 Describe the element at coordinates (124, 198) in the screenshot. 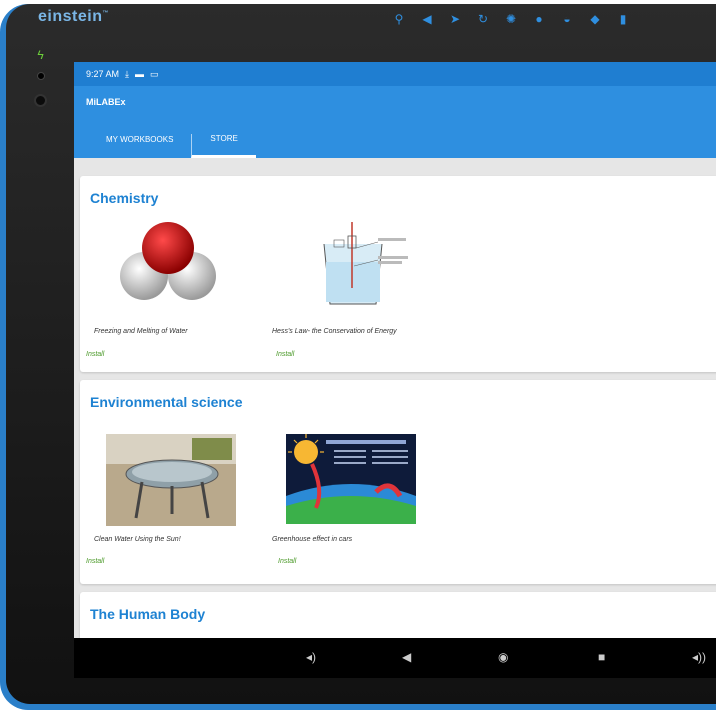

I see `section-title: Chemistry` at that location.